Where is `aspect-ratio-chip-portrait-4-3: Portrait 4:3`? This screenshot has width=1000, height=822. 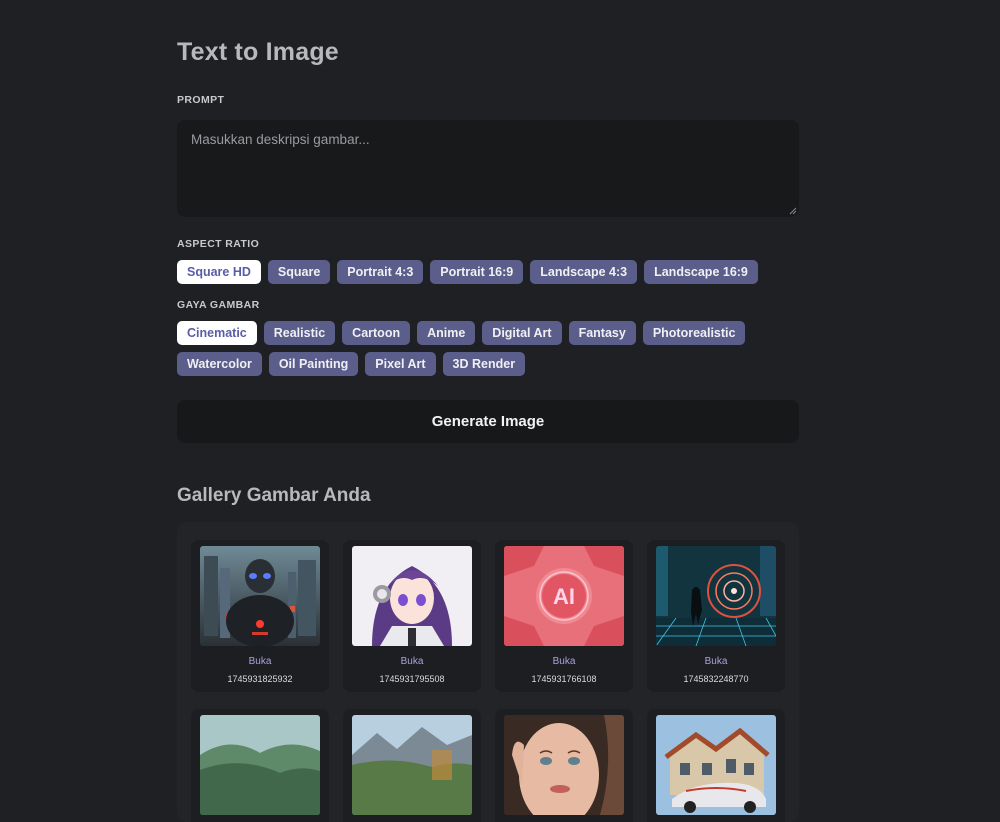
aspect-ratio-chip-portrait-4-3: Portrait 4:3 is located at coordinates (380, 272).